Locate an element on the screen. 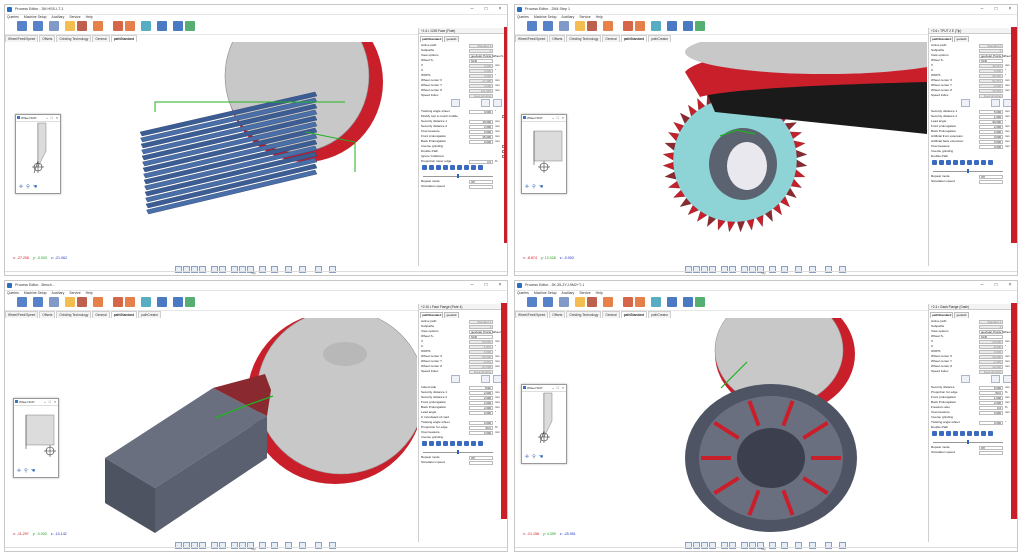 The image size is (1024, 560). param-value-field: -51.573 is located at coordinates (991, 80).